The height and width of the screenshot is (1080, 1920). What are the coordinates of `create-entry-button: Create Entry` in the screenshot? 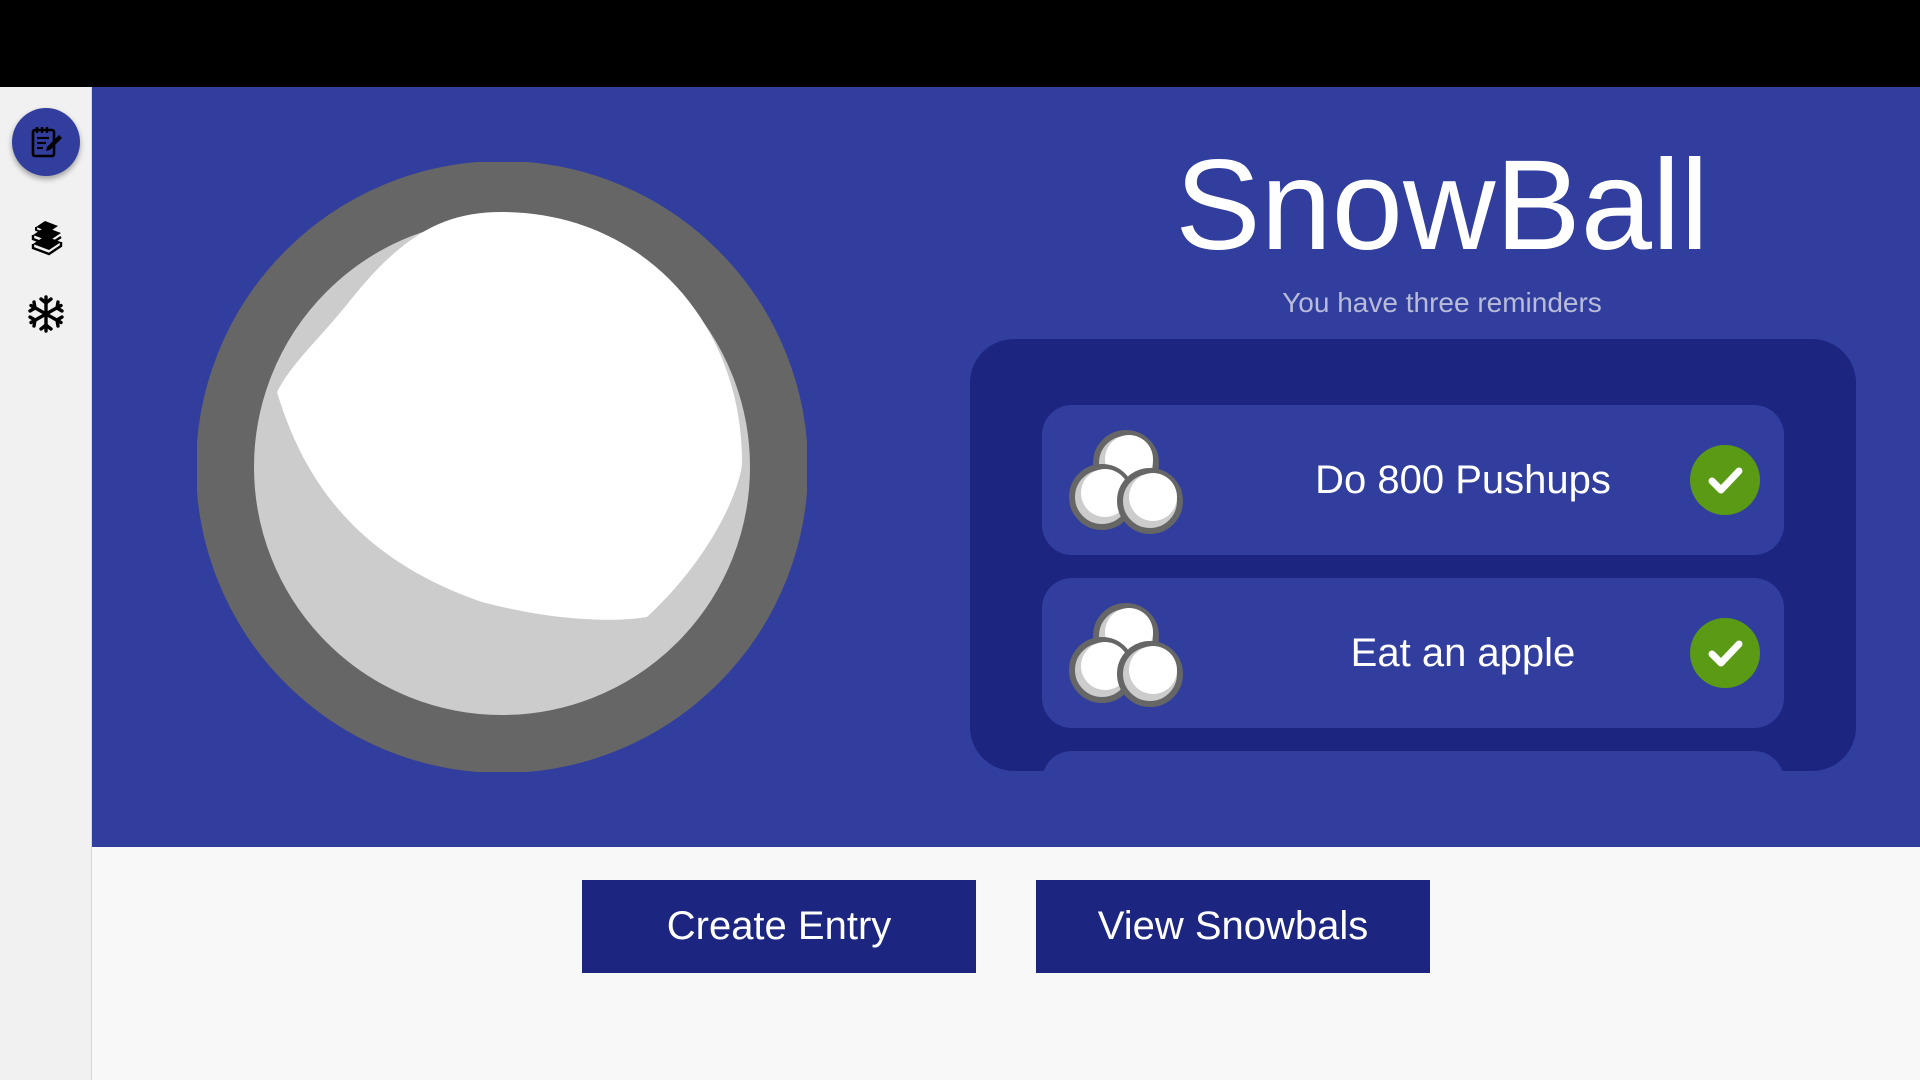 It's located at (779, 926).